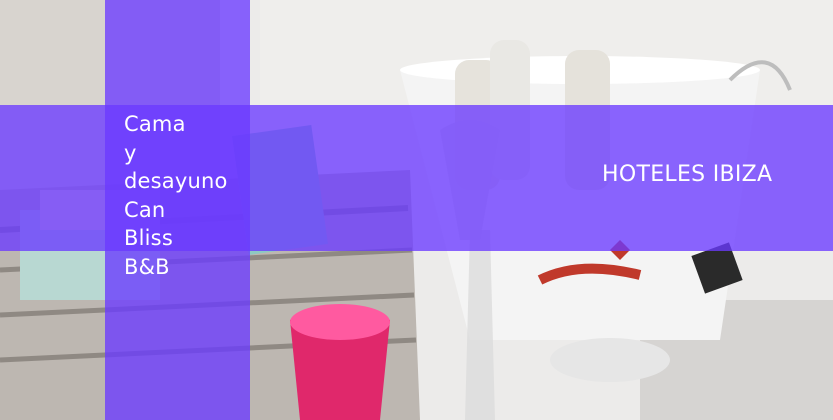 The image size is (833, 420). What do you see at coordinates (147, 266) in the screenshot?
I see `hotel-title-line: B&B` at bounding box center [147, 266].